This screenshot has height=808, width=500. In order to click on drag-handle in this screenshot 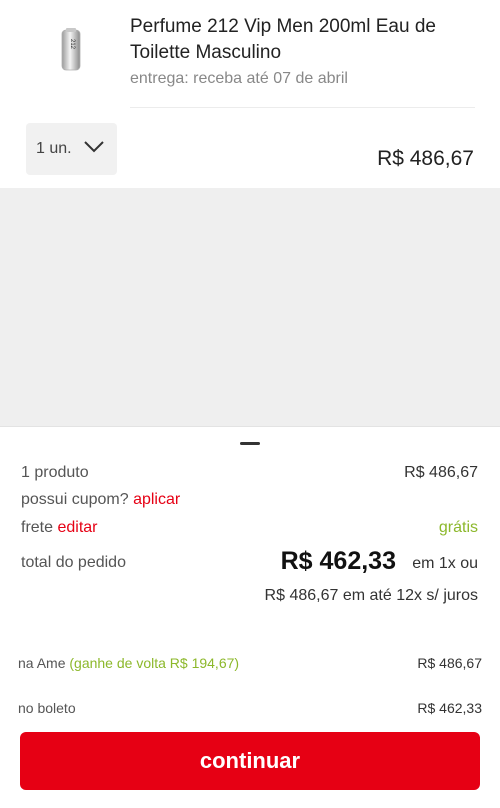, I will do `click(250, 443)`.